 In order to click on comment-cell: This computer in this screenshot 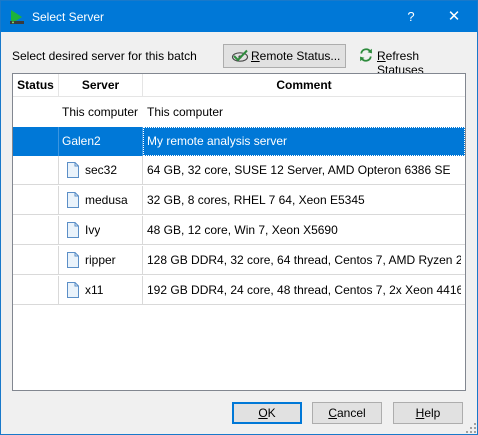, I will do `click(304, 112)`.